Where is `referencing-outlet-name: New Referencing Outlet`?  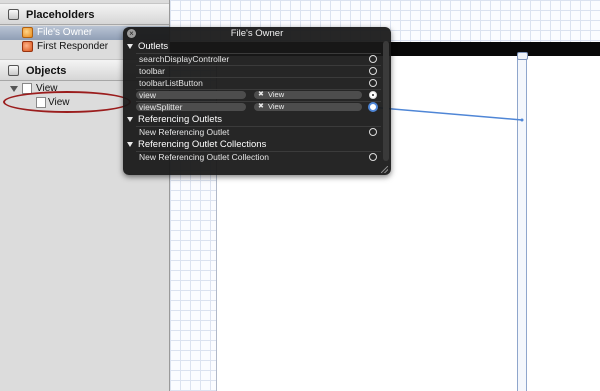
referencing-outlet-name: New Referencing Outlet is located at coordinates (184, 132).